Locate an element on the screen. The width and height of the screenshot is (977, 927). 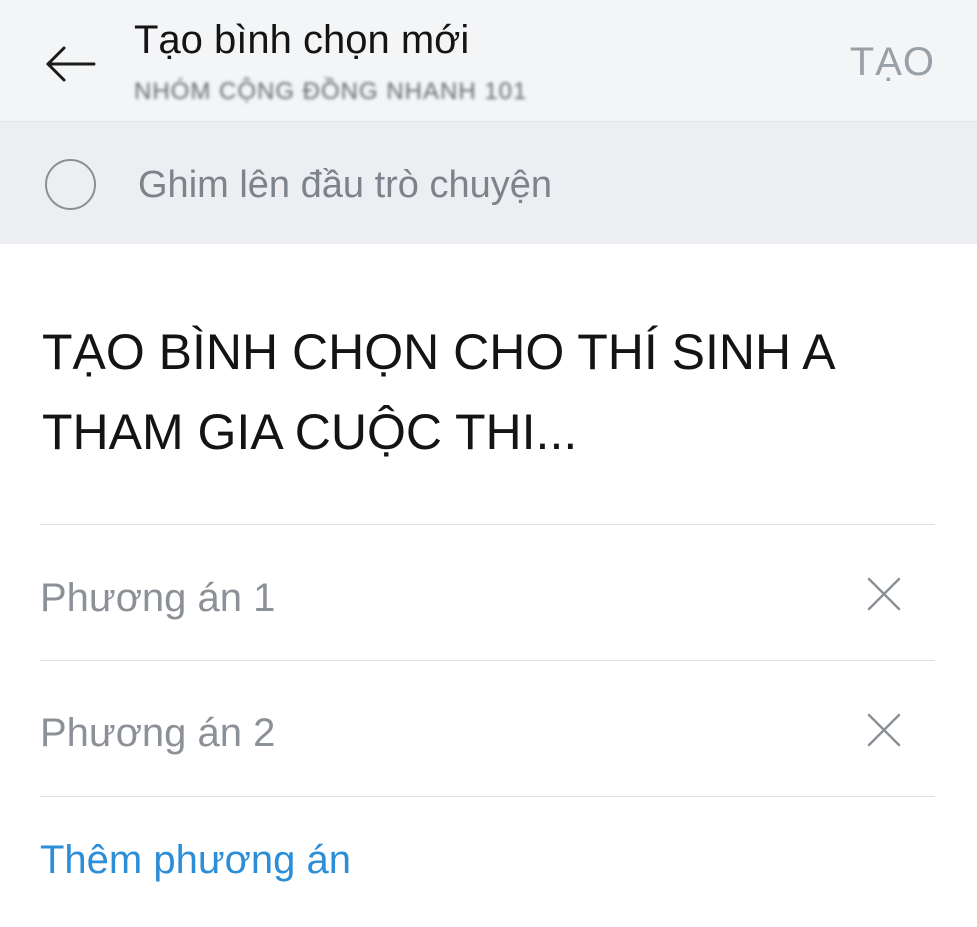
pin-label: Ghim lên đầu trò chuyện is located at coordinates (345, 185).